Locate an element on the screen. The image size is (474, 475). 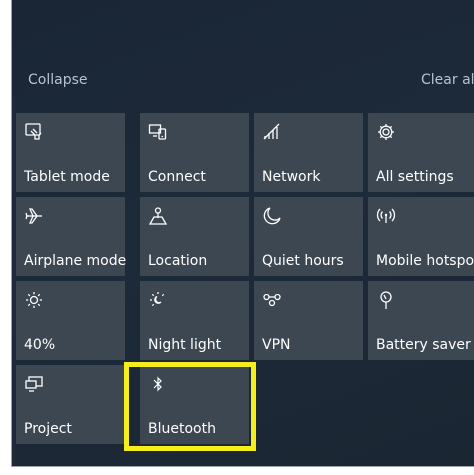
tile-location: Location is located at coordinates (194, 236).